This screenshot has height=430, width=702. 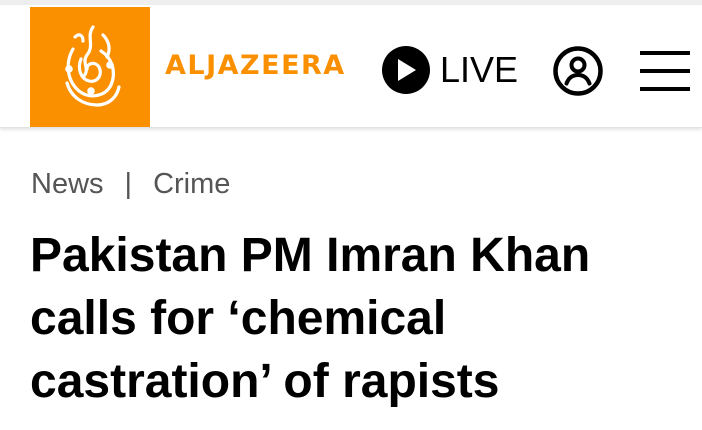 I want to click on aljazeera-logo-icon, so click(x=90, y=67).